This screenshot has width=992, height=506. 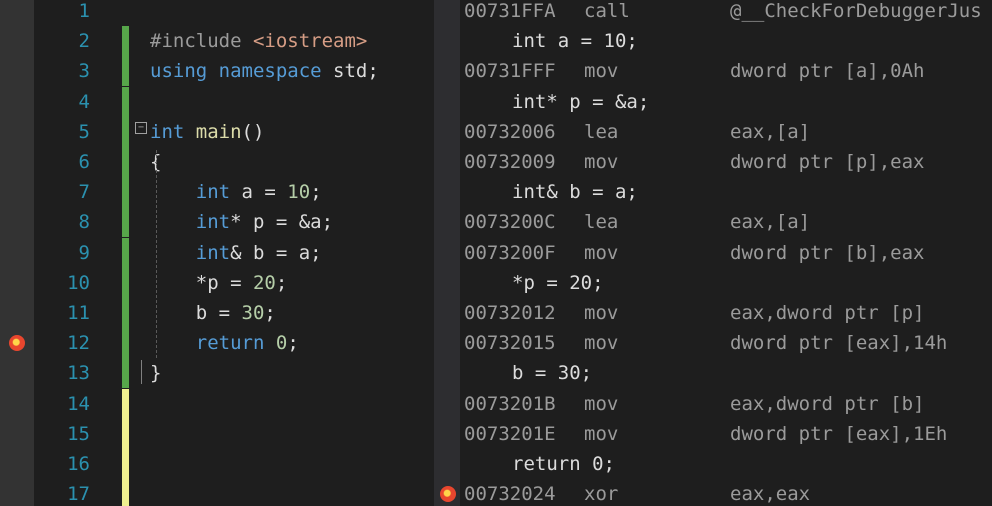 I want to click on editor-line: 8 int* p = &a;, so click(x=217, y=222).